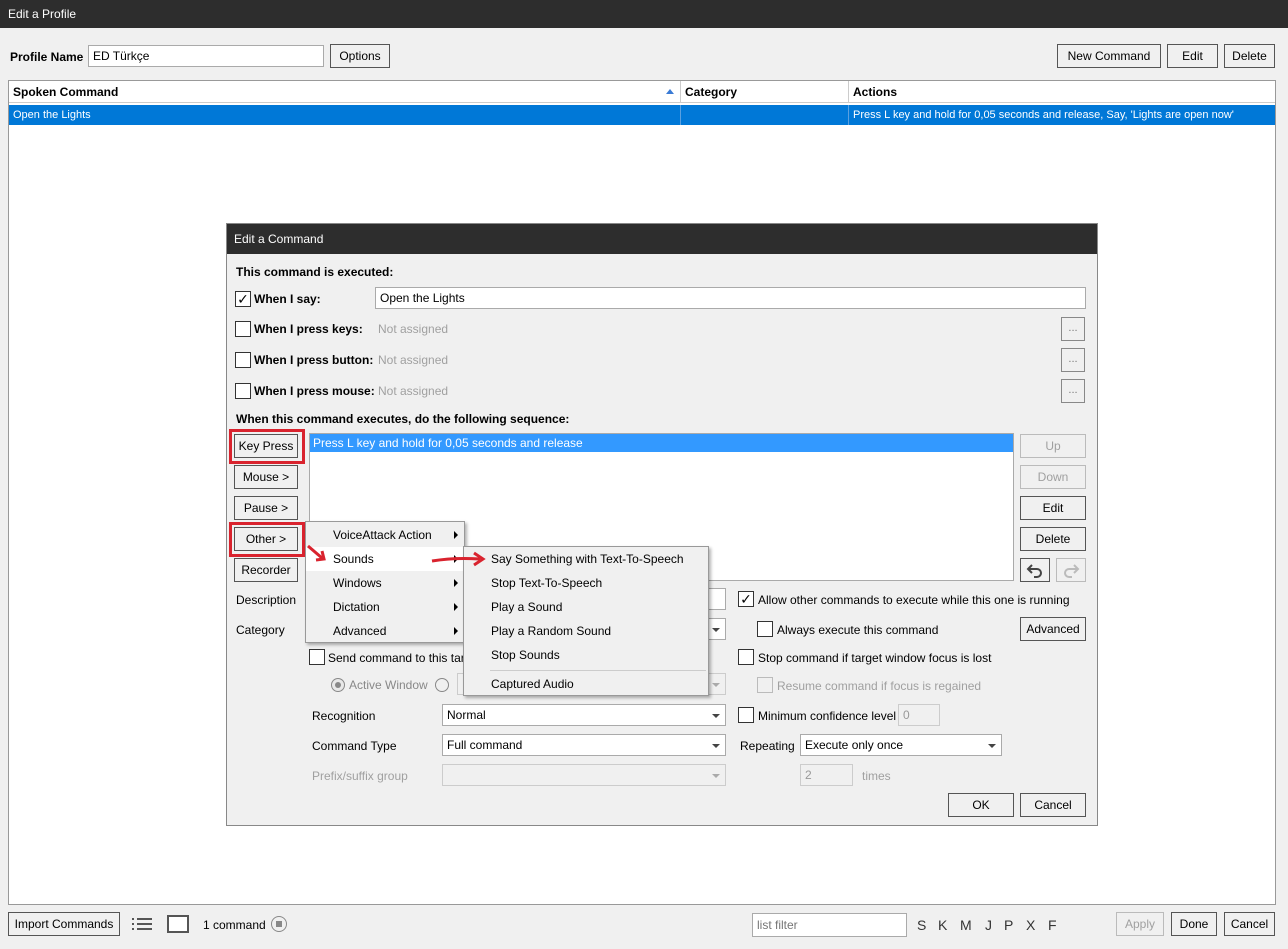 The height and width of the screenshot is (949, 1288). I want to click on options-button: Options, so click(360, 56).